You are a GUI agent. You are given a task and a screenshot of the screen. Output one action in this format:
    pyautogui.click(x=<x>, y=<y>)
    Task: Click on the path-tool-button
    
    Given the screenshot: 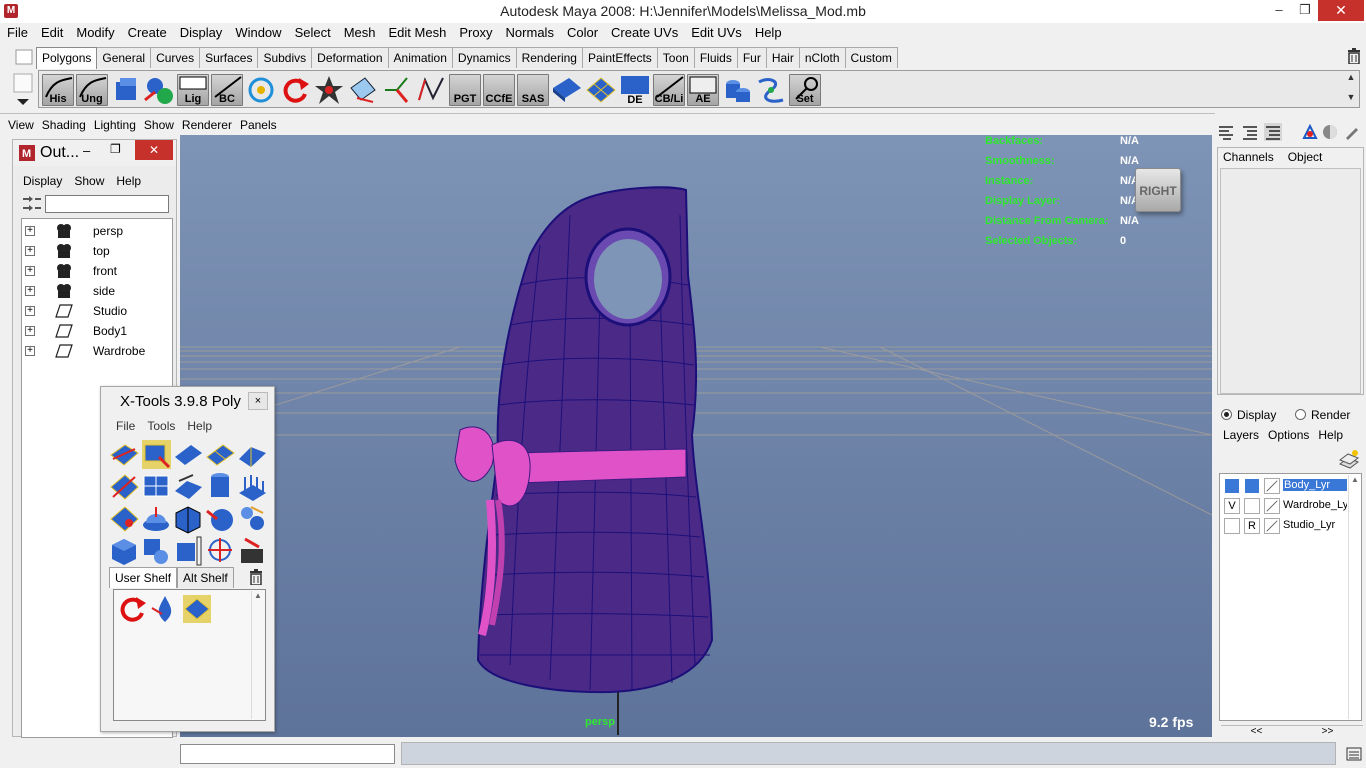 What is the action you would take?
    pyautogui.click(x=771, y=90)
    